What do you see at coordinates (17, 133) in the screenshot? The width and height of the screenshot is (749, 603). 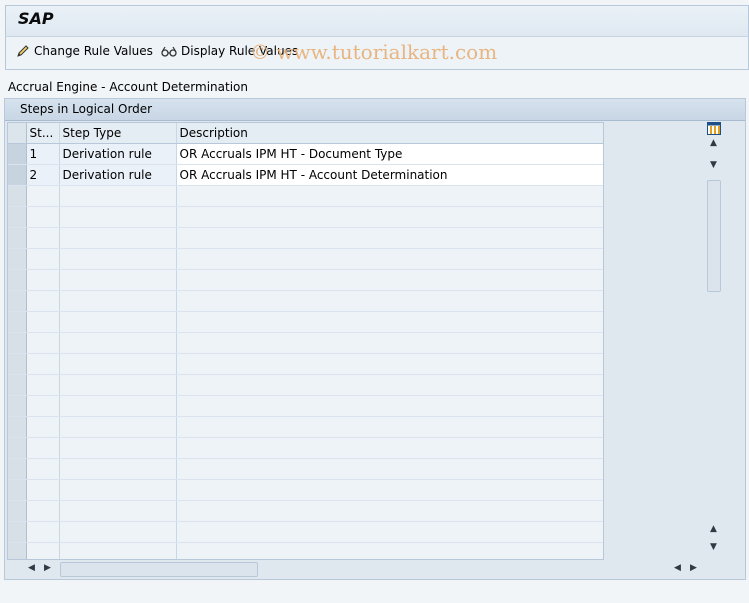 I see `select-all-cell` at bounding box center [17, 133].